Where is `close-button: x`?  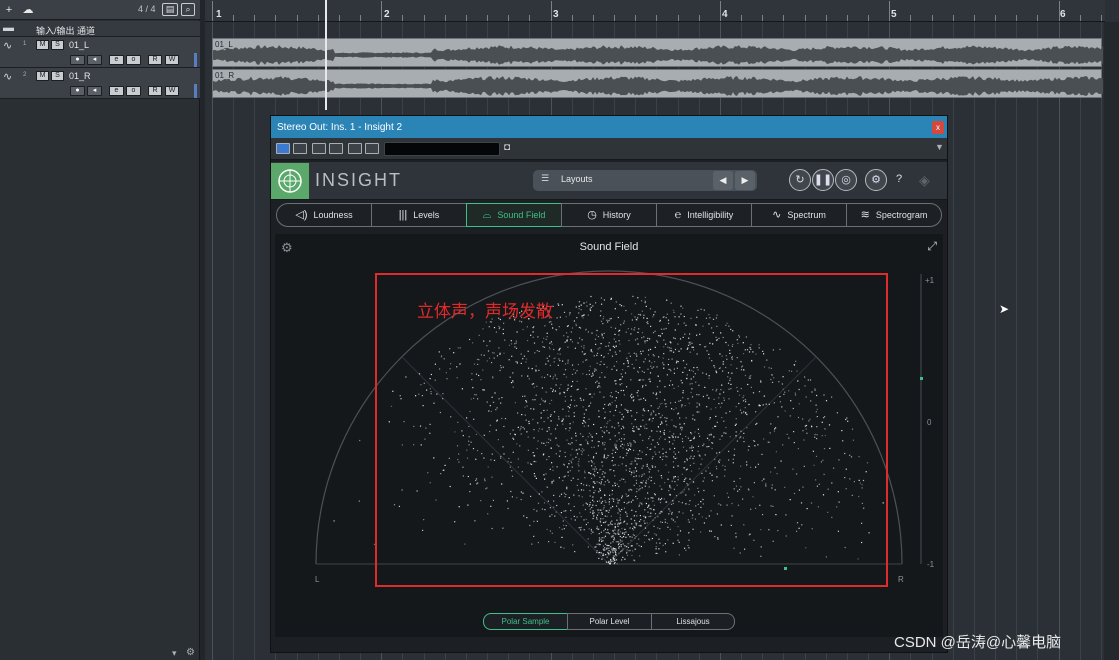
close-button: x is located at coordinates (938, 127).